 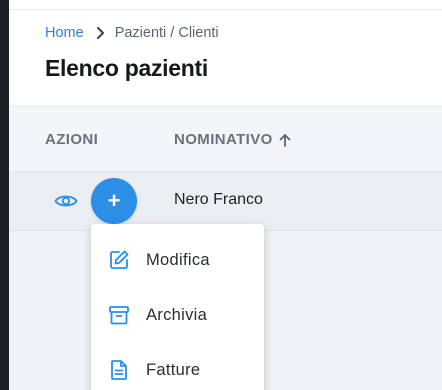 What do you see at coordinates (225, 5) in the screenshot?
I see `top-bar` at bounding box center [225, 5].